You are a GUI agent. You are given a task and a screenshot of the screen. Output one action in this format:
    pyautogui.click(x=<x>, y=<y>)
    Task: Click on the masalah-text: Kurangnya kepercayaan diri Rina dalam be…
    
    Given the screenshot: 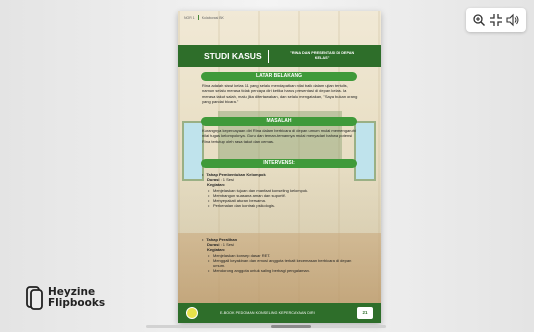 What is the action you would take?
    pyautogui.click(x=279, y=136)
    